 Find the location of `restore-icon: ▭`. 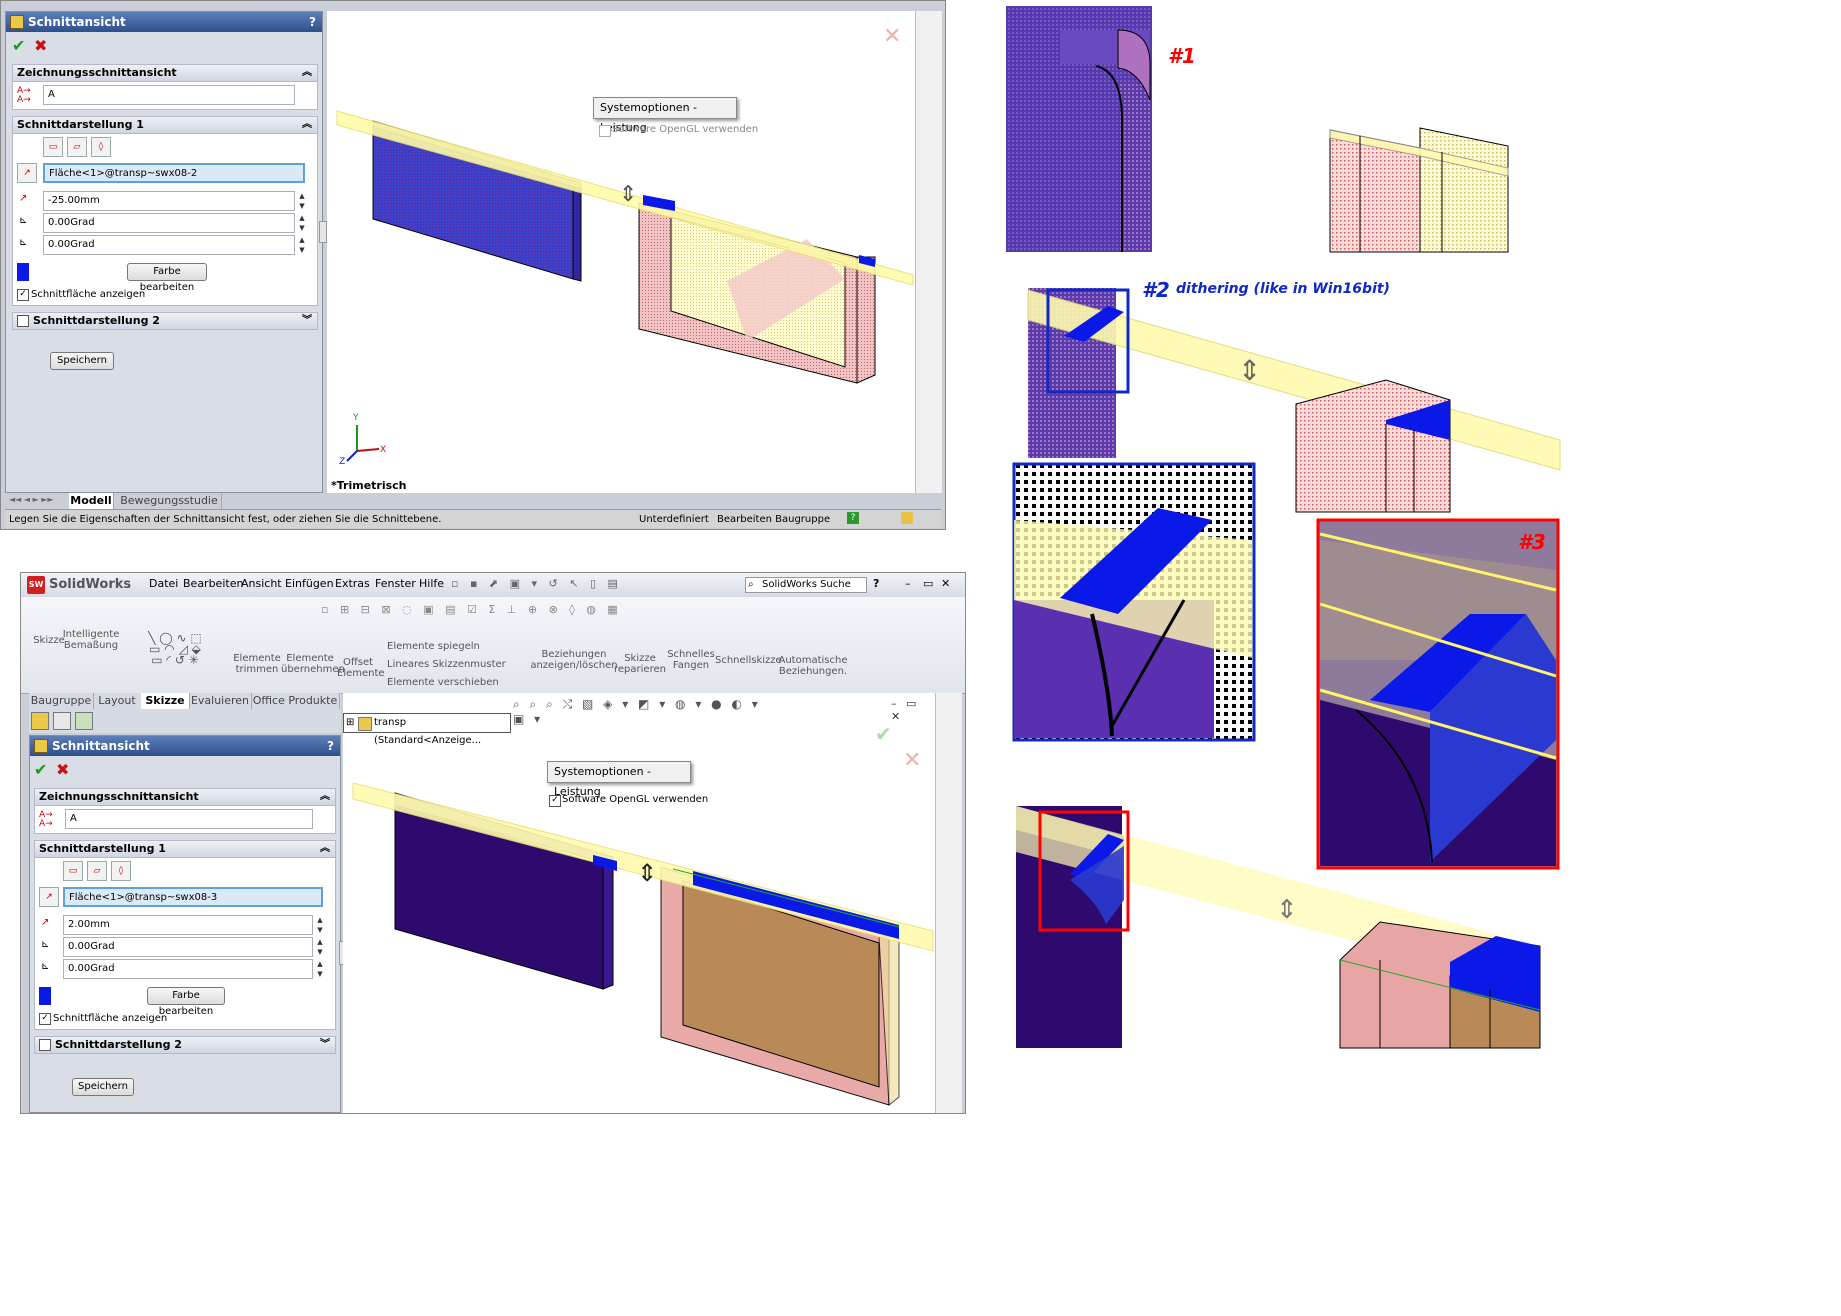

restore-icon: ▭ is located at coordinates (928, 584).